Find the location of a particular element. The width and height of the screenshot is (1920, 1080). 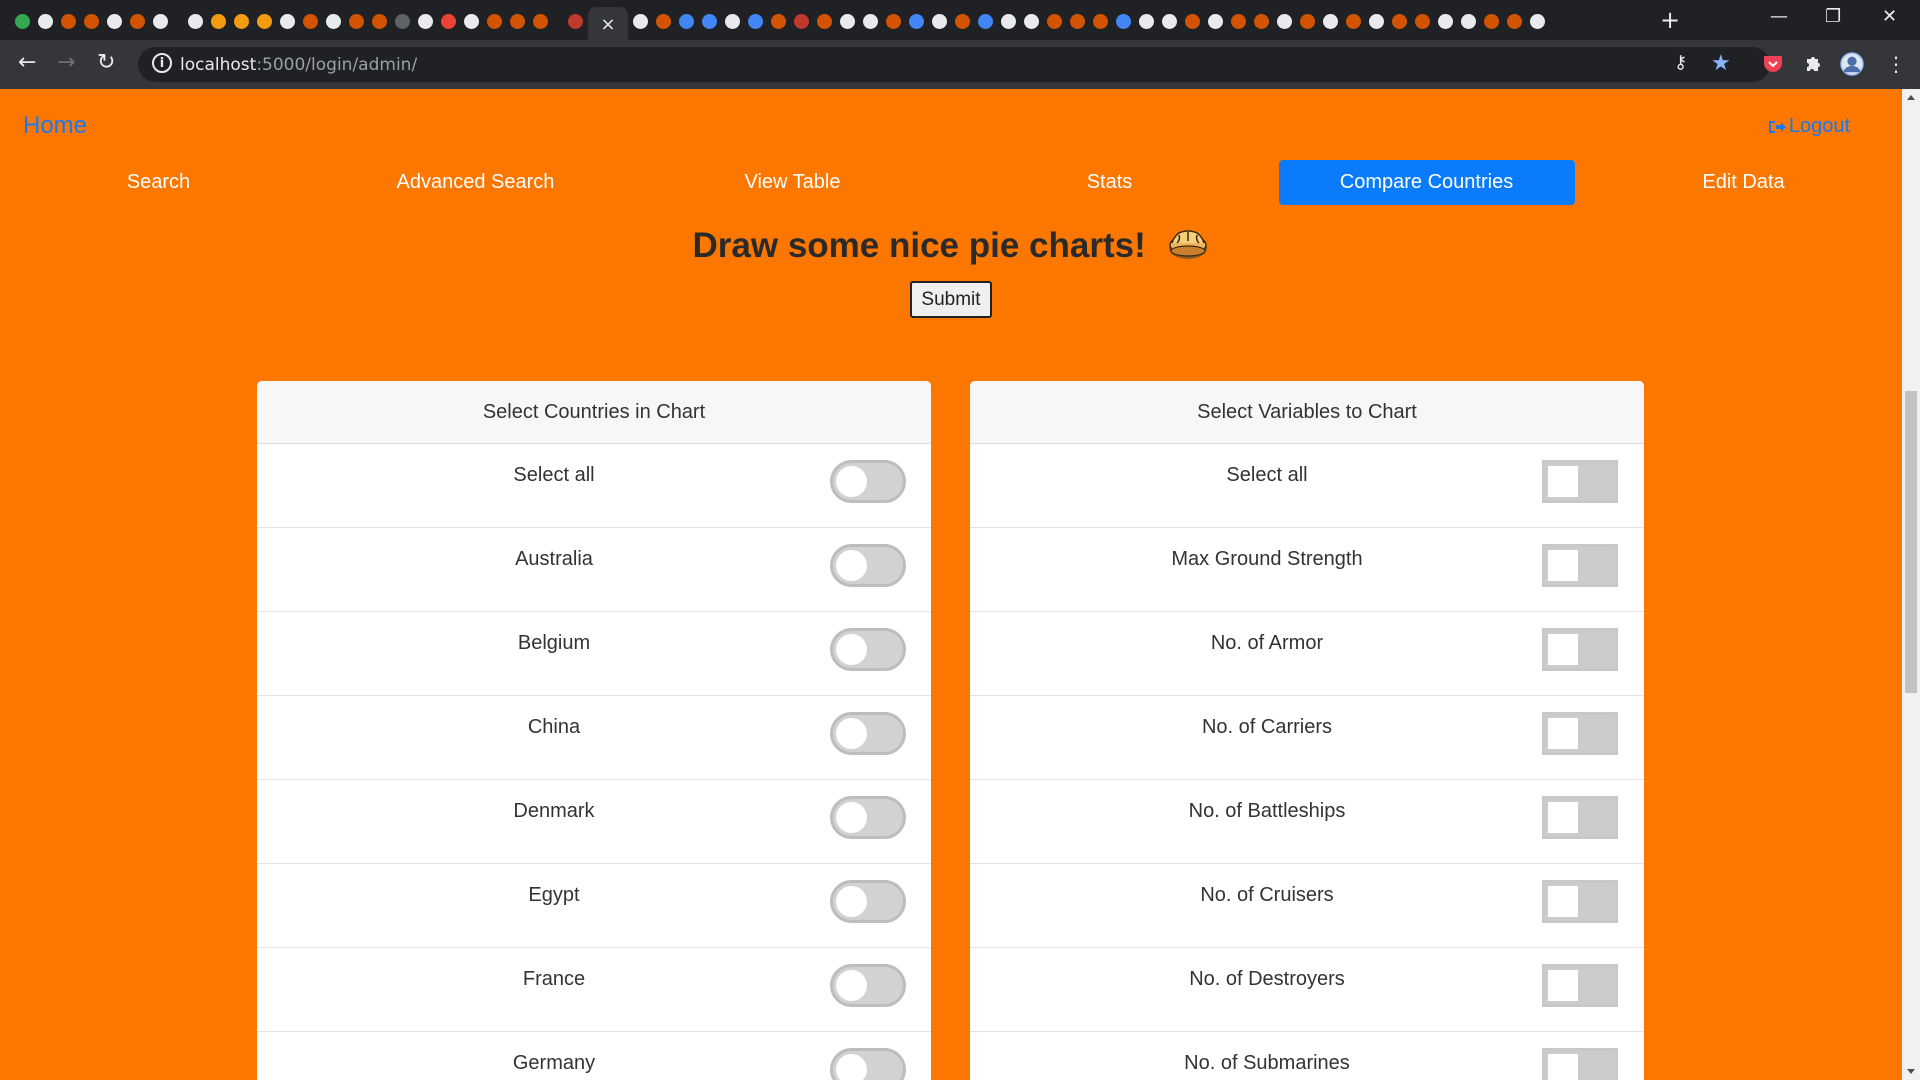

star-icon: ★ is located at coordinates (1721, 63).